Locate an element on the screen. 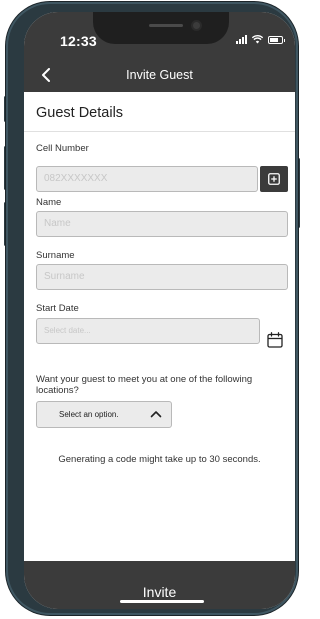  name-input: Name is located at coordinates (162, 224).